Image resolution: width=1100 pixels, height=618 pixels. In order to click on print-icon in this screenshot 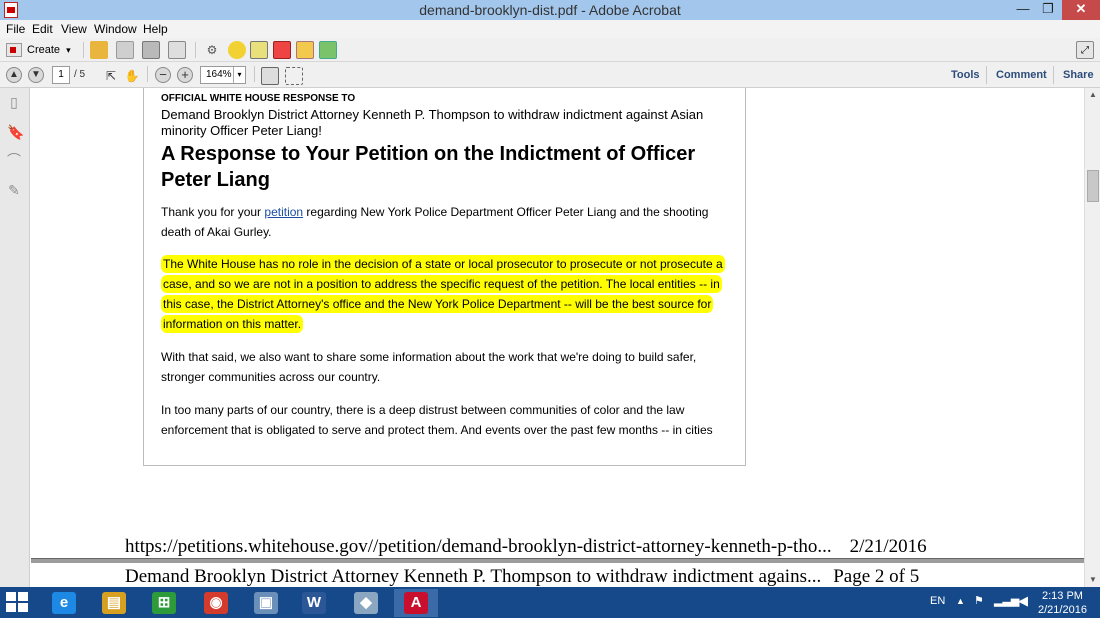, I will do `click(151, 50)`.